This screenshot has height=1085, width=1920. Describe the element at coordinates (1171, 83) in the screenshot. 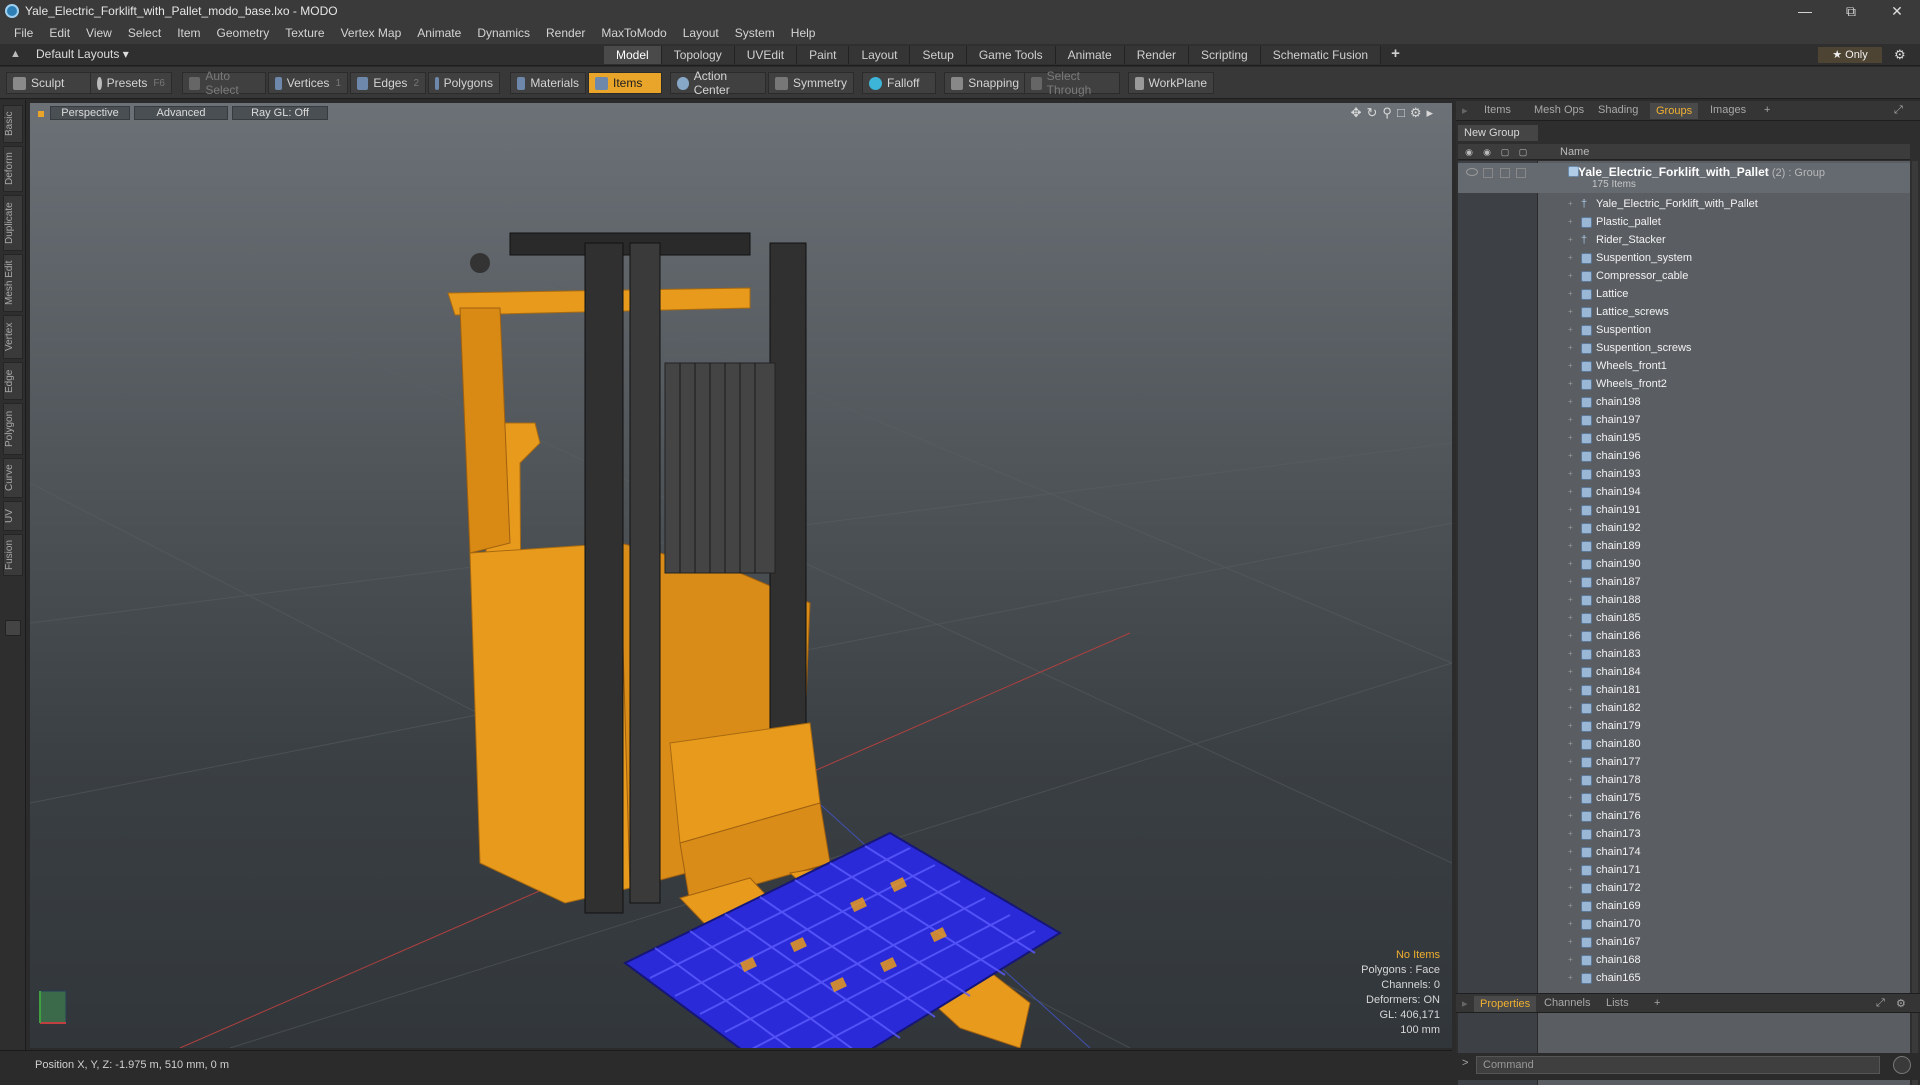

I see `workplane-button: WorkPlane` at that location.